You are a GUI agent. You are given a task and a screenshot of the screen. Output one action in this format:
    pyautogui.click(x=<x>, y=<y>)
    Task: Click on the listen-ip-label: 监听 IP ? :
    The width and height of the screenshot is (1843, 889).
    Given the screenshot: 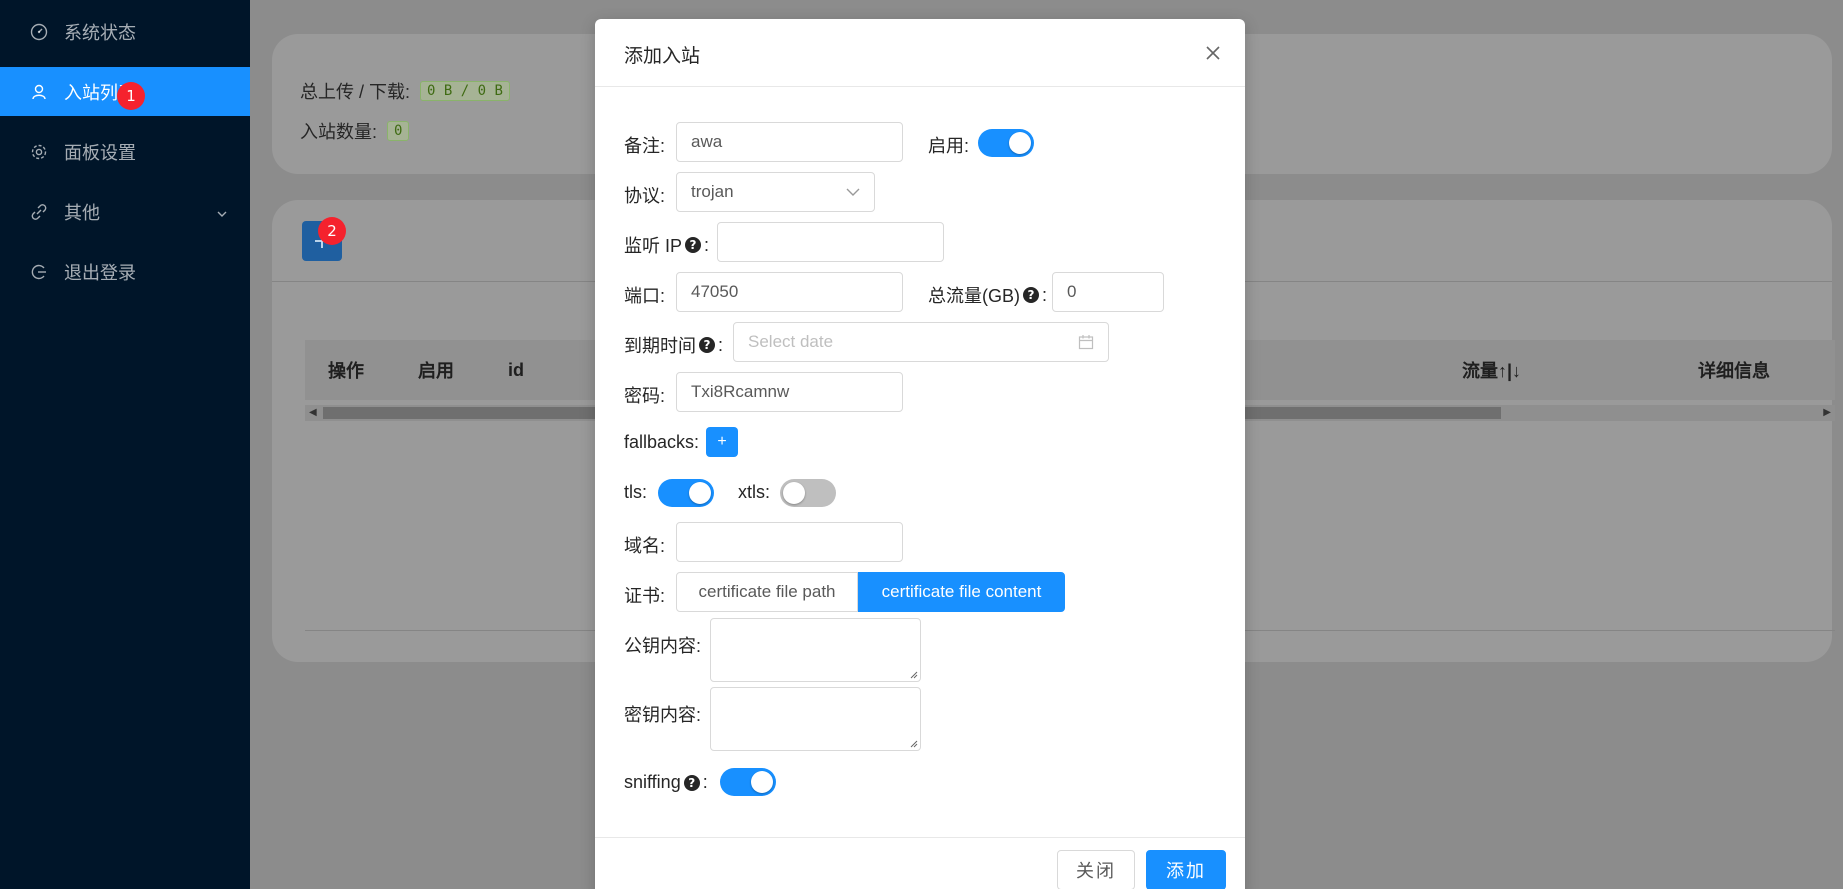 What is the action you would take?
    pyautogui.click(x=666, y=245)
    